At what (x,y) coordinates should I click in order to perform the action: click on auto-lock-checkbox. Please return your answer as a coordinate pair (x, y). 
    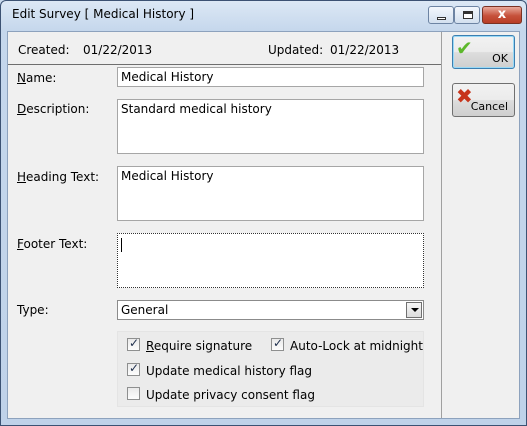
    Looking at the image, I should click on (277, 343).